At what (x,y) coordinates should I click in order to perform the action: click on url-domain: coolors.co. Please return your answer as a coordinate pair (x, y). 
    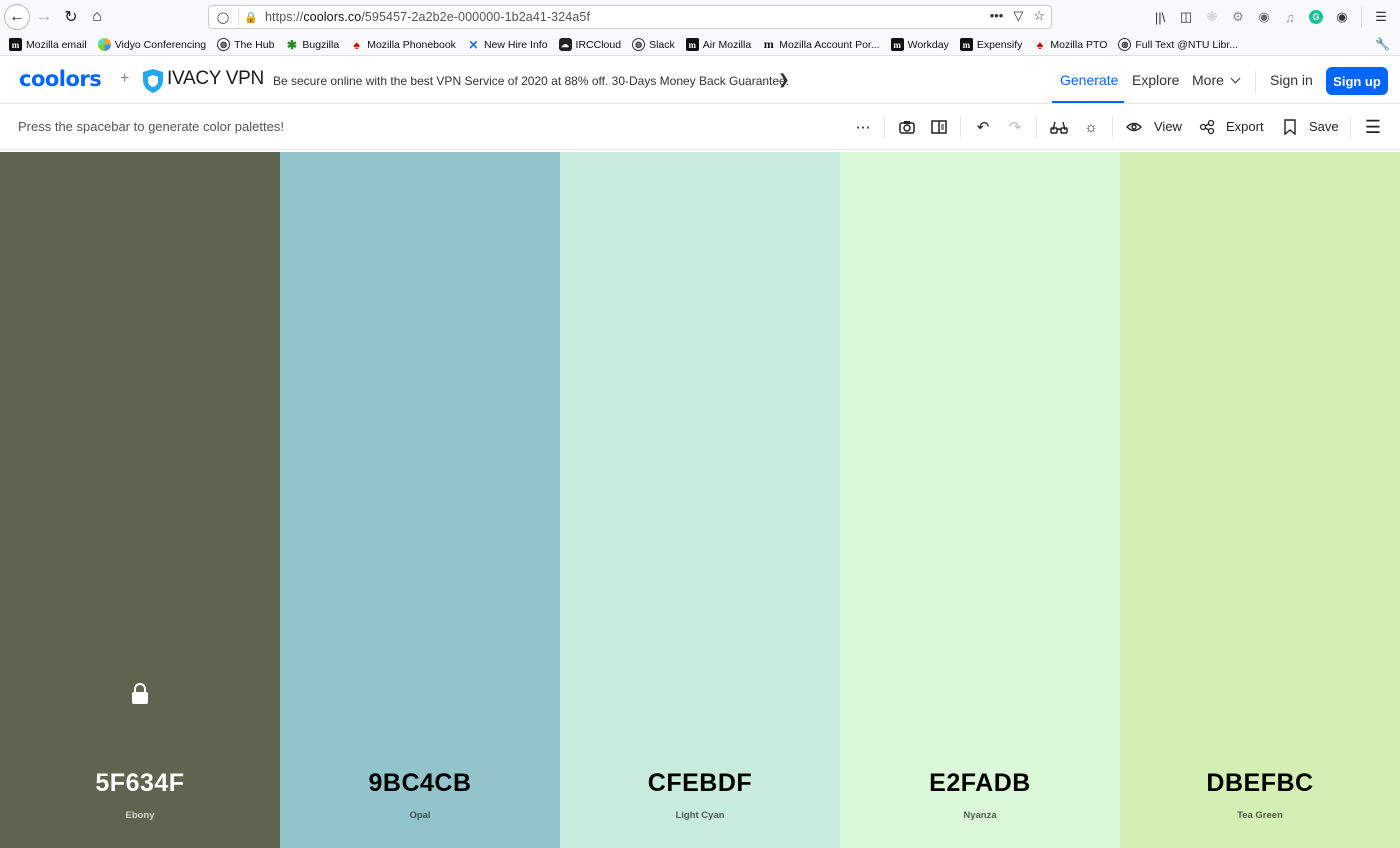
    Looking at the image, I should click on (332, 17).